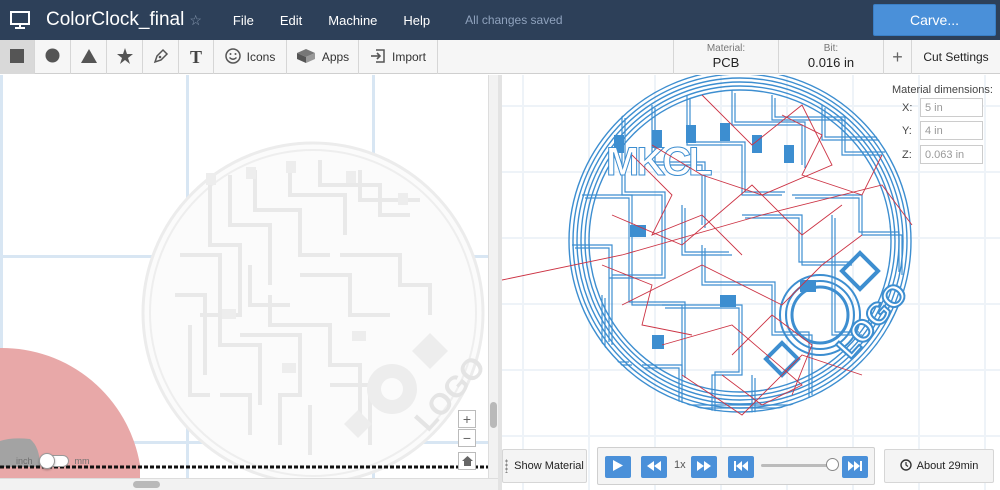  Describe the element at coordinates (659, 162) in the screenshot. I see `toolpath-header-text: MKCL` at that location.